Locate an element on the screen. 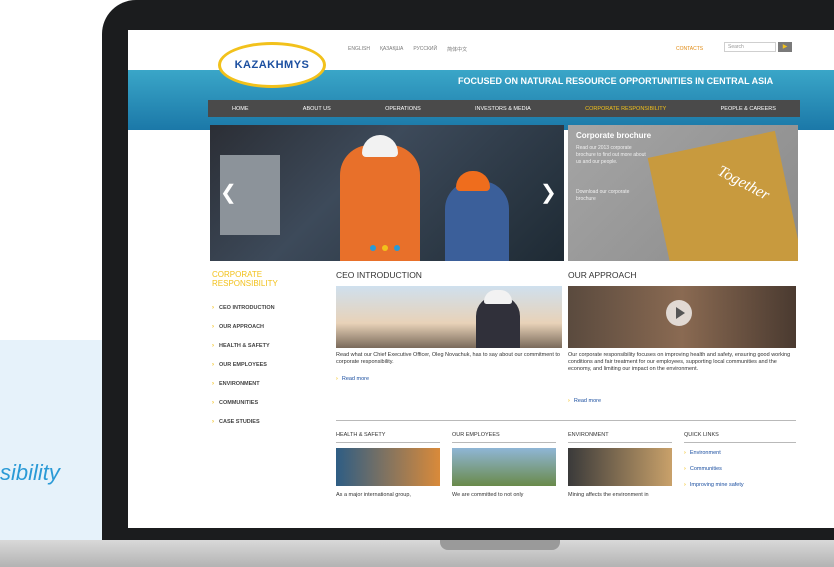 This screenshot has width=834, height=567. approach-section-title: OUR APPROACH is located at coordinates (602, 275).